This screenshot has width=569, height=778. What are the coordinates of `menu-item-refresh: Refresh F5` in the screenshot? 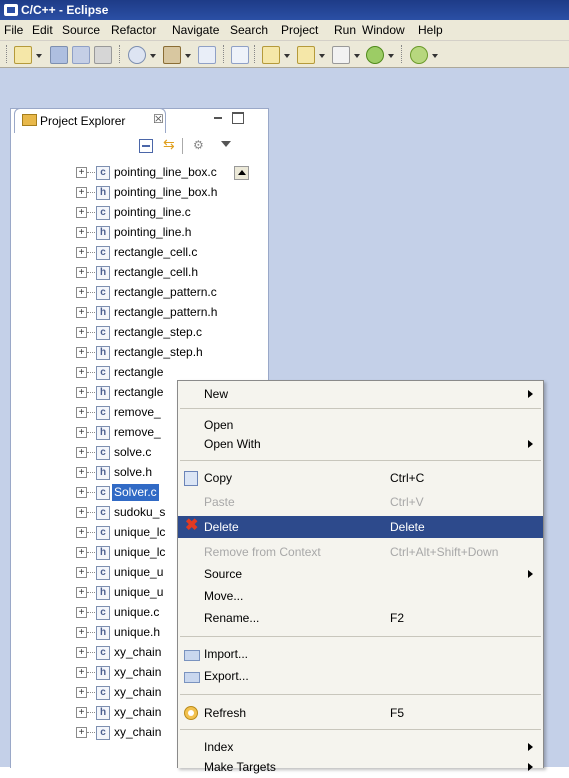 It's located at (360, 713).